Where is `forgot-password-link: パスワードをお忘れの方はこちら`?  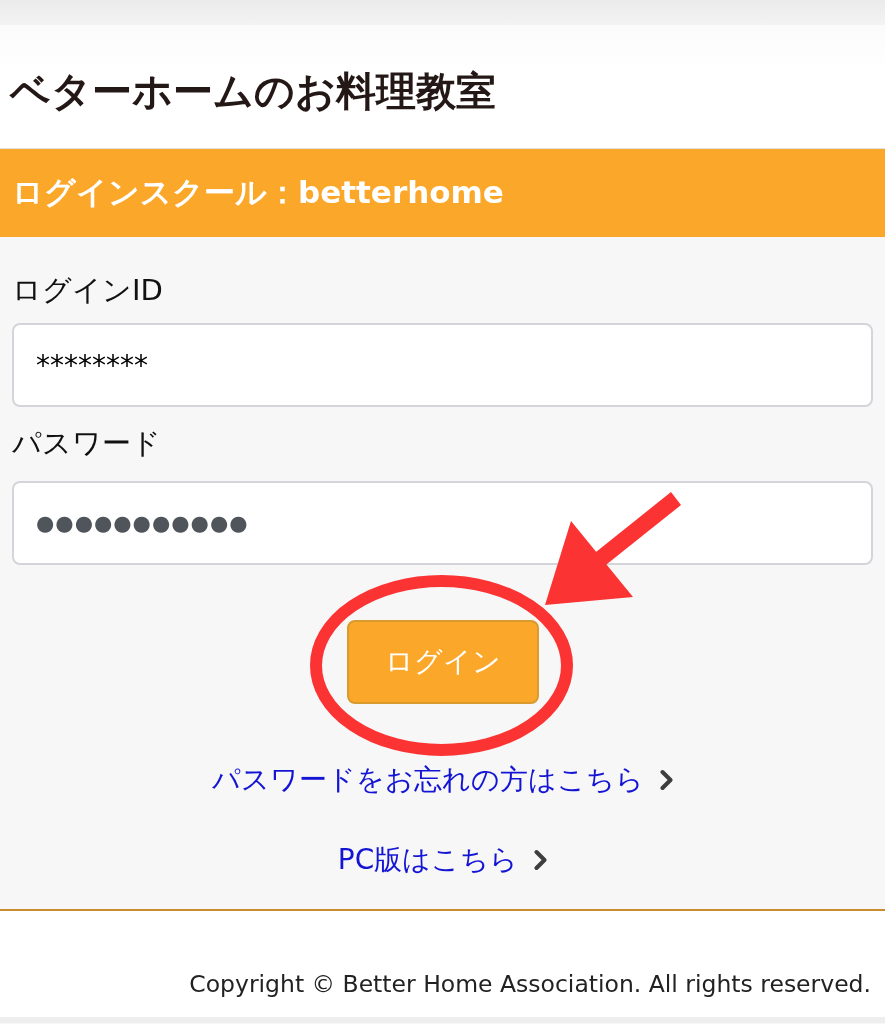
forgot-password-link: パスワードをお忘れの方はこちら is located at coordinates (442, 780).